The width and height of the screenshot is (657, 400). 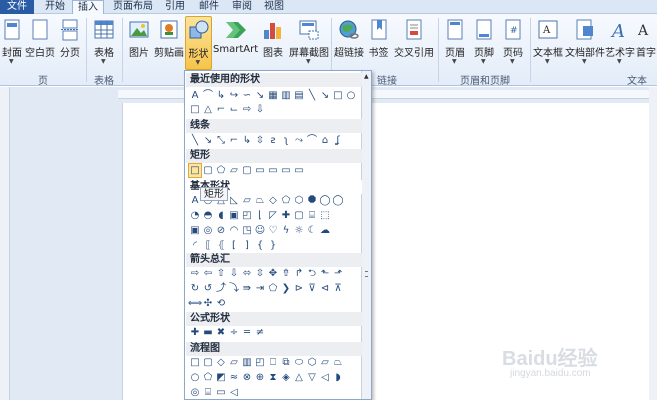 What do you see at coordinates (195, 303) in the screenshot?
I see `left-right-arrow-callout-icon: ⟺` at bounding box center [195, 303].